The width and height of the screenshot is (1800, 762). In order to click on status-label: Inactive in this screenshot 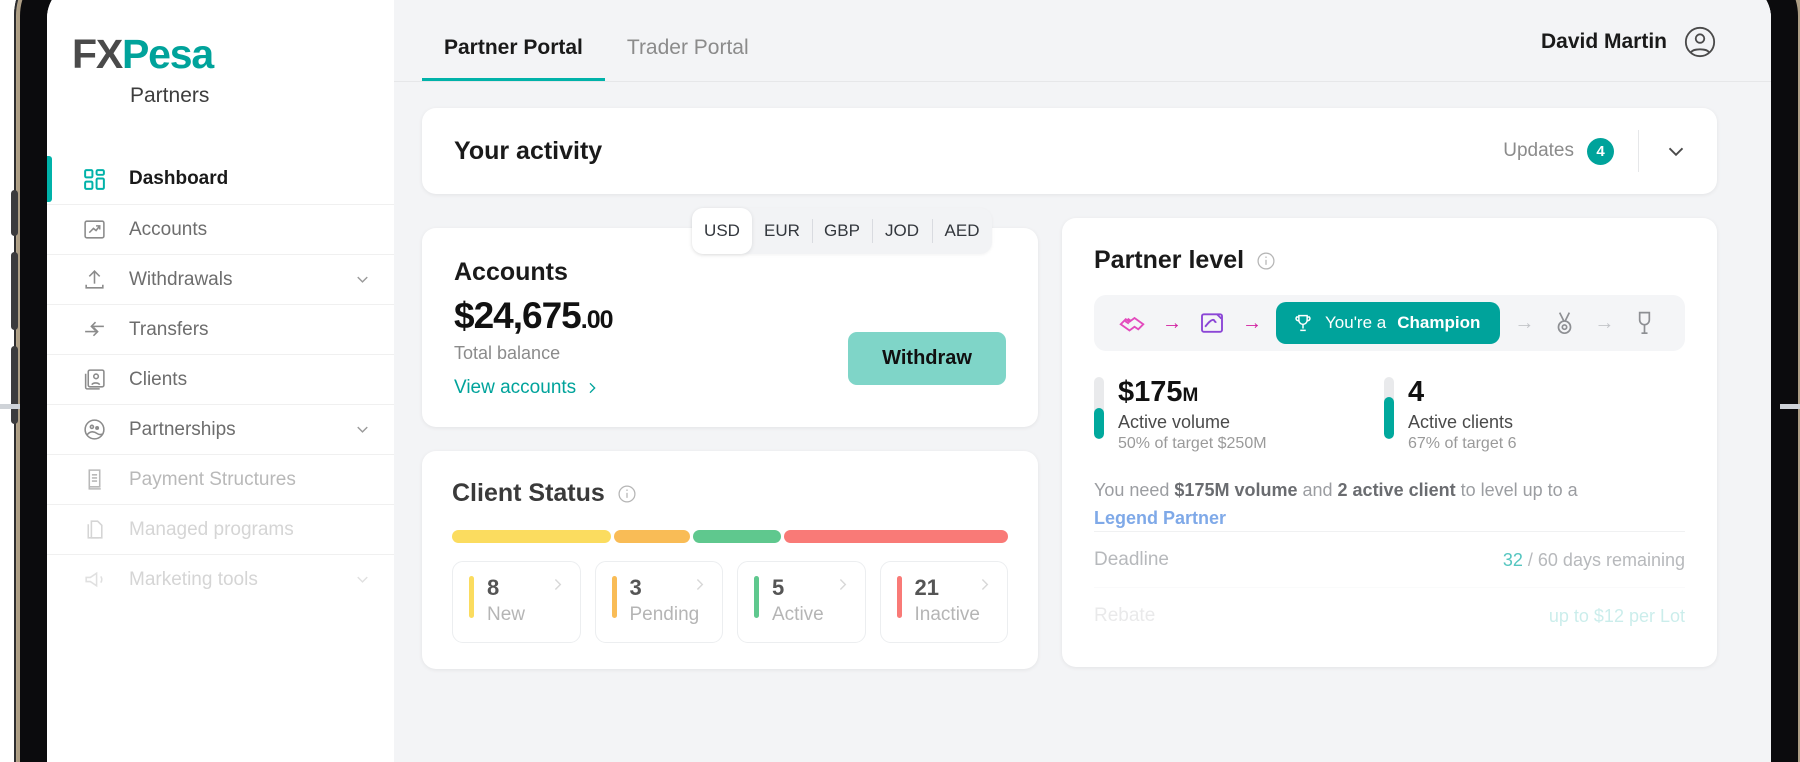, I will do `click(947, 614)`.